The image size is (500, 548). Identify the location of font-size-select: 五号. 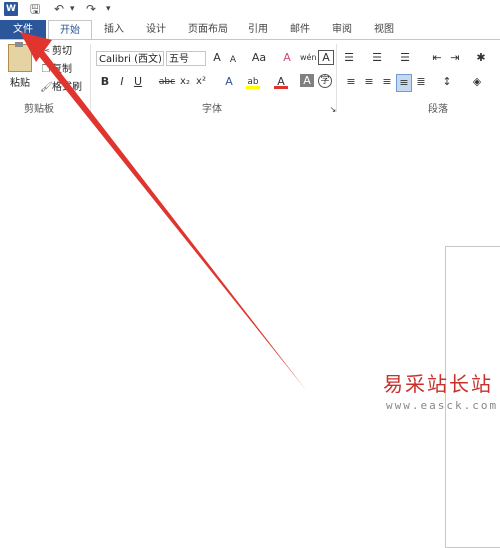
(186, 58).